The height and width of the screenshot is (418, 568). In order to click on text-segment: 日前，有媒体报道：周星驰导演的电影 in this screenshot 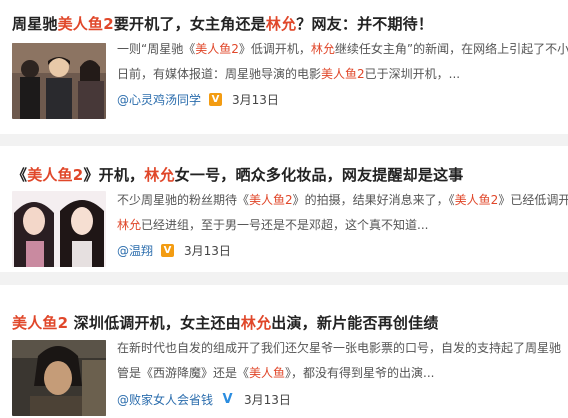, I will do `click(219, 74)`.